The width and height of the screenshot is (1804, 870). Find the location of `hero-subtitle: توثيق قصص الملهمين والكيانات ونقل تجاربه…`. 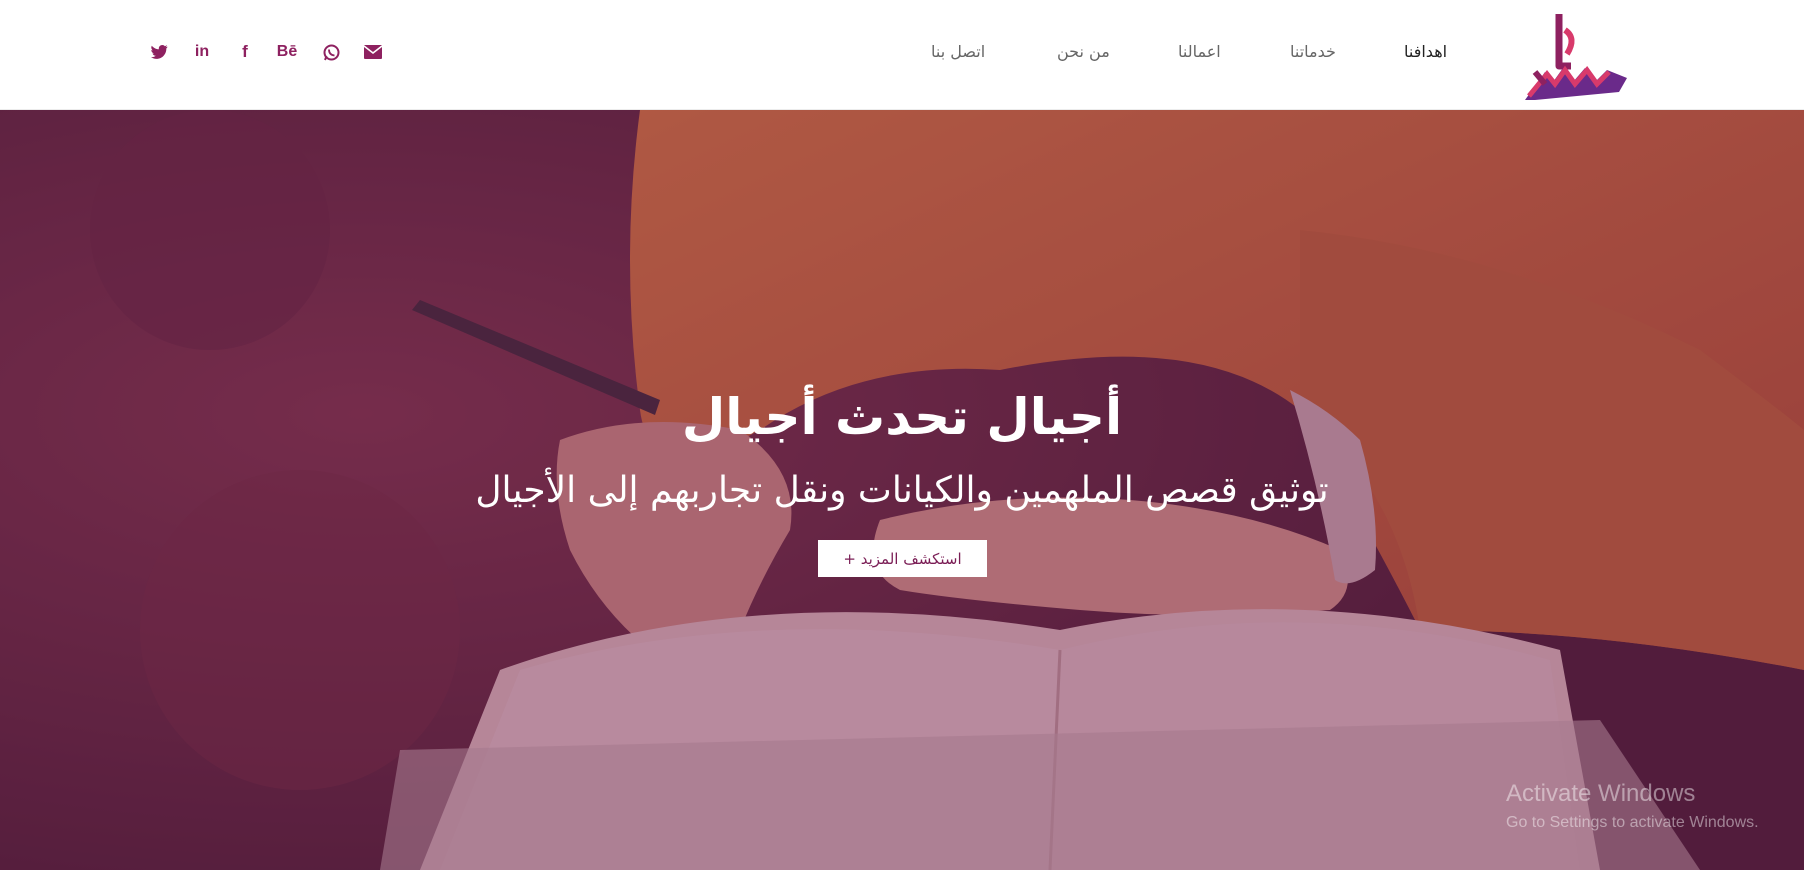

hero-subtitle: توثيق قصص الملهمين والكيانات ونقل تجاربه… is located at coordinates (902, 490).